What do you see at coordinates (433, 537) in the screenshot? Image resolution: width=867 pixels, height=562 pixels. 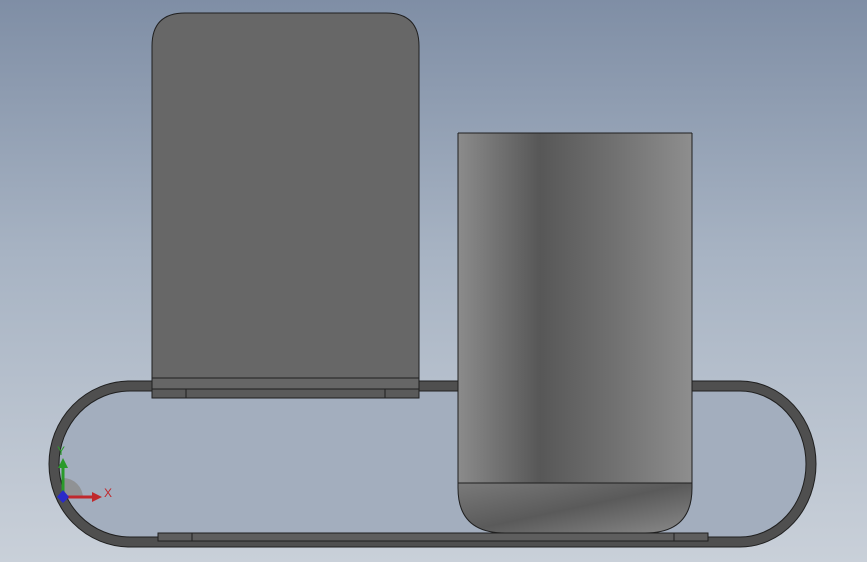 I see `bottom-plate` at bounding box center [433, 537].